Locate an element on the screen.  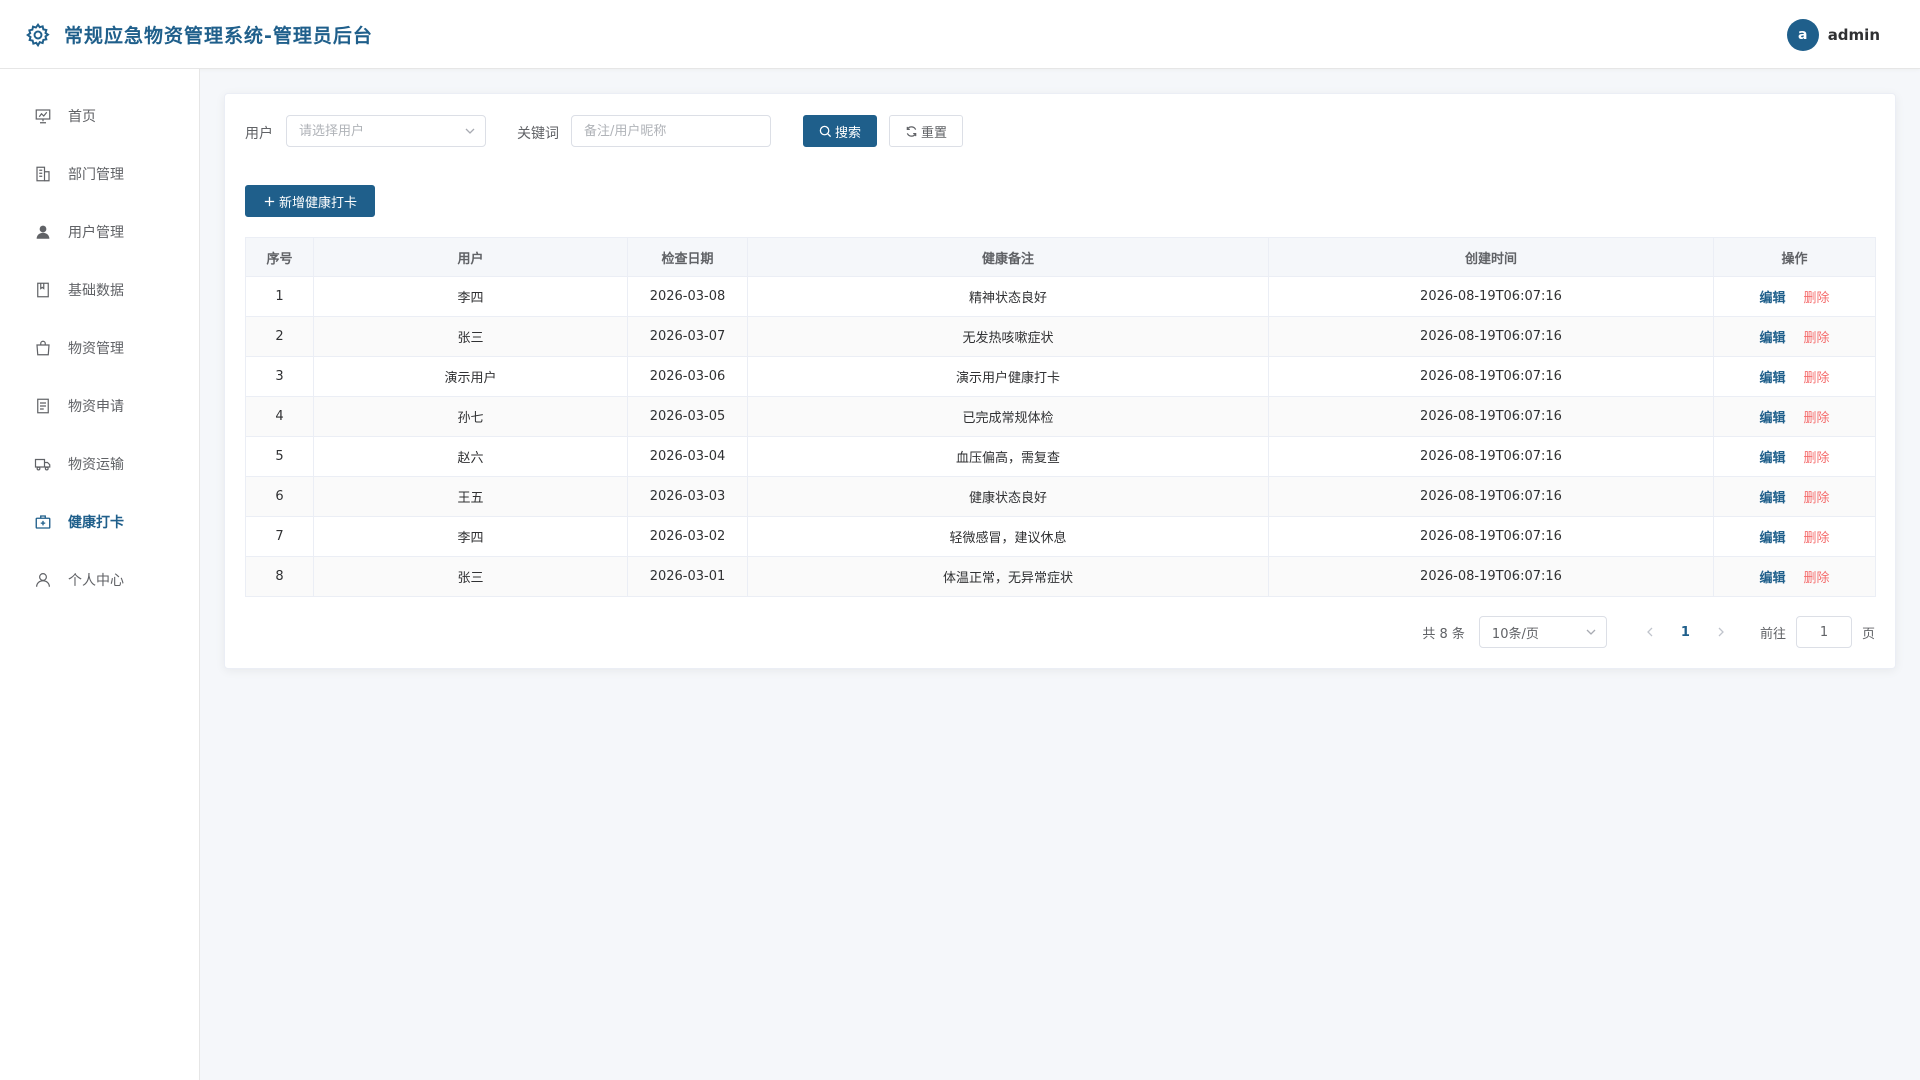
keyword-input is located at coordinates (671, 131).